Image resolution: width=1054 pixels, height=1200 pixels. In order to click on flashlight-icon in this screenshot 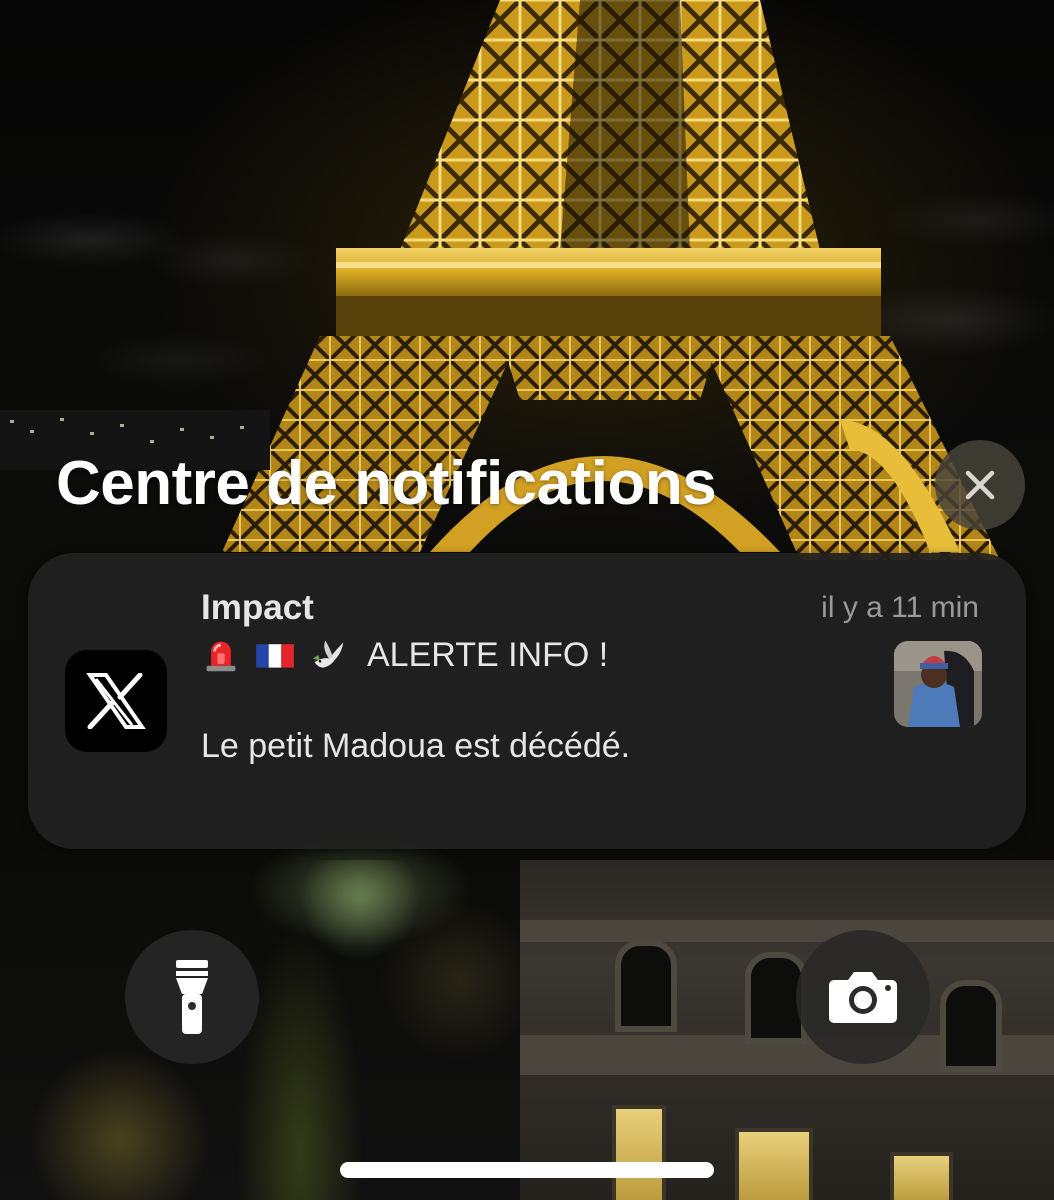, I will do `click(192, 997)`.